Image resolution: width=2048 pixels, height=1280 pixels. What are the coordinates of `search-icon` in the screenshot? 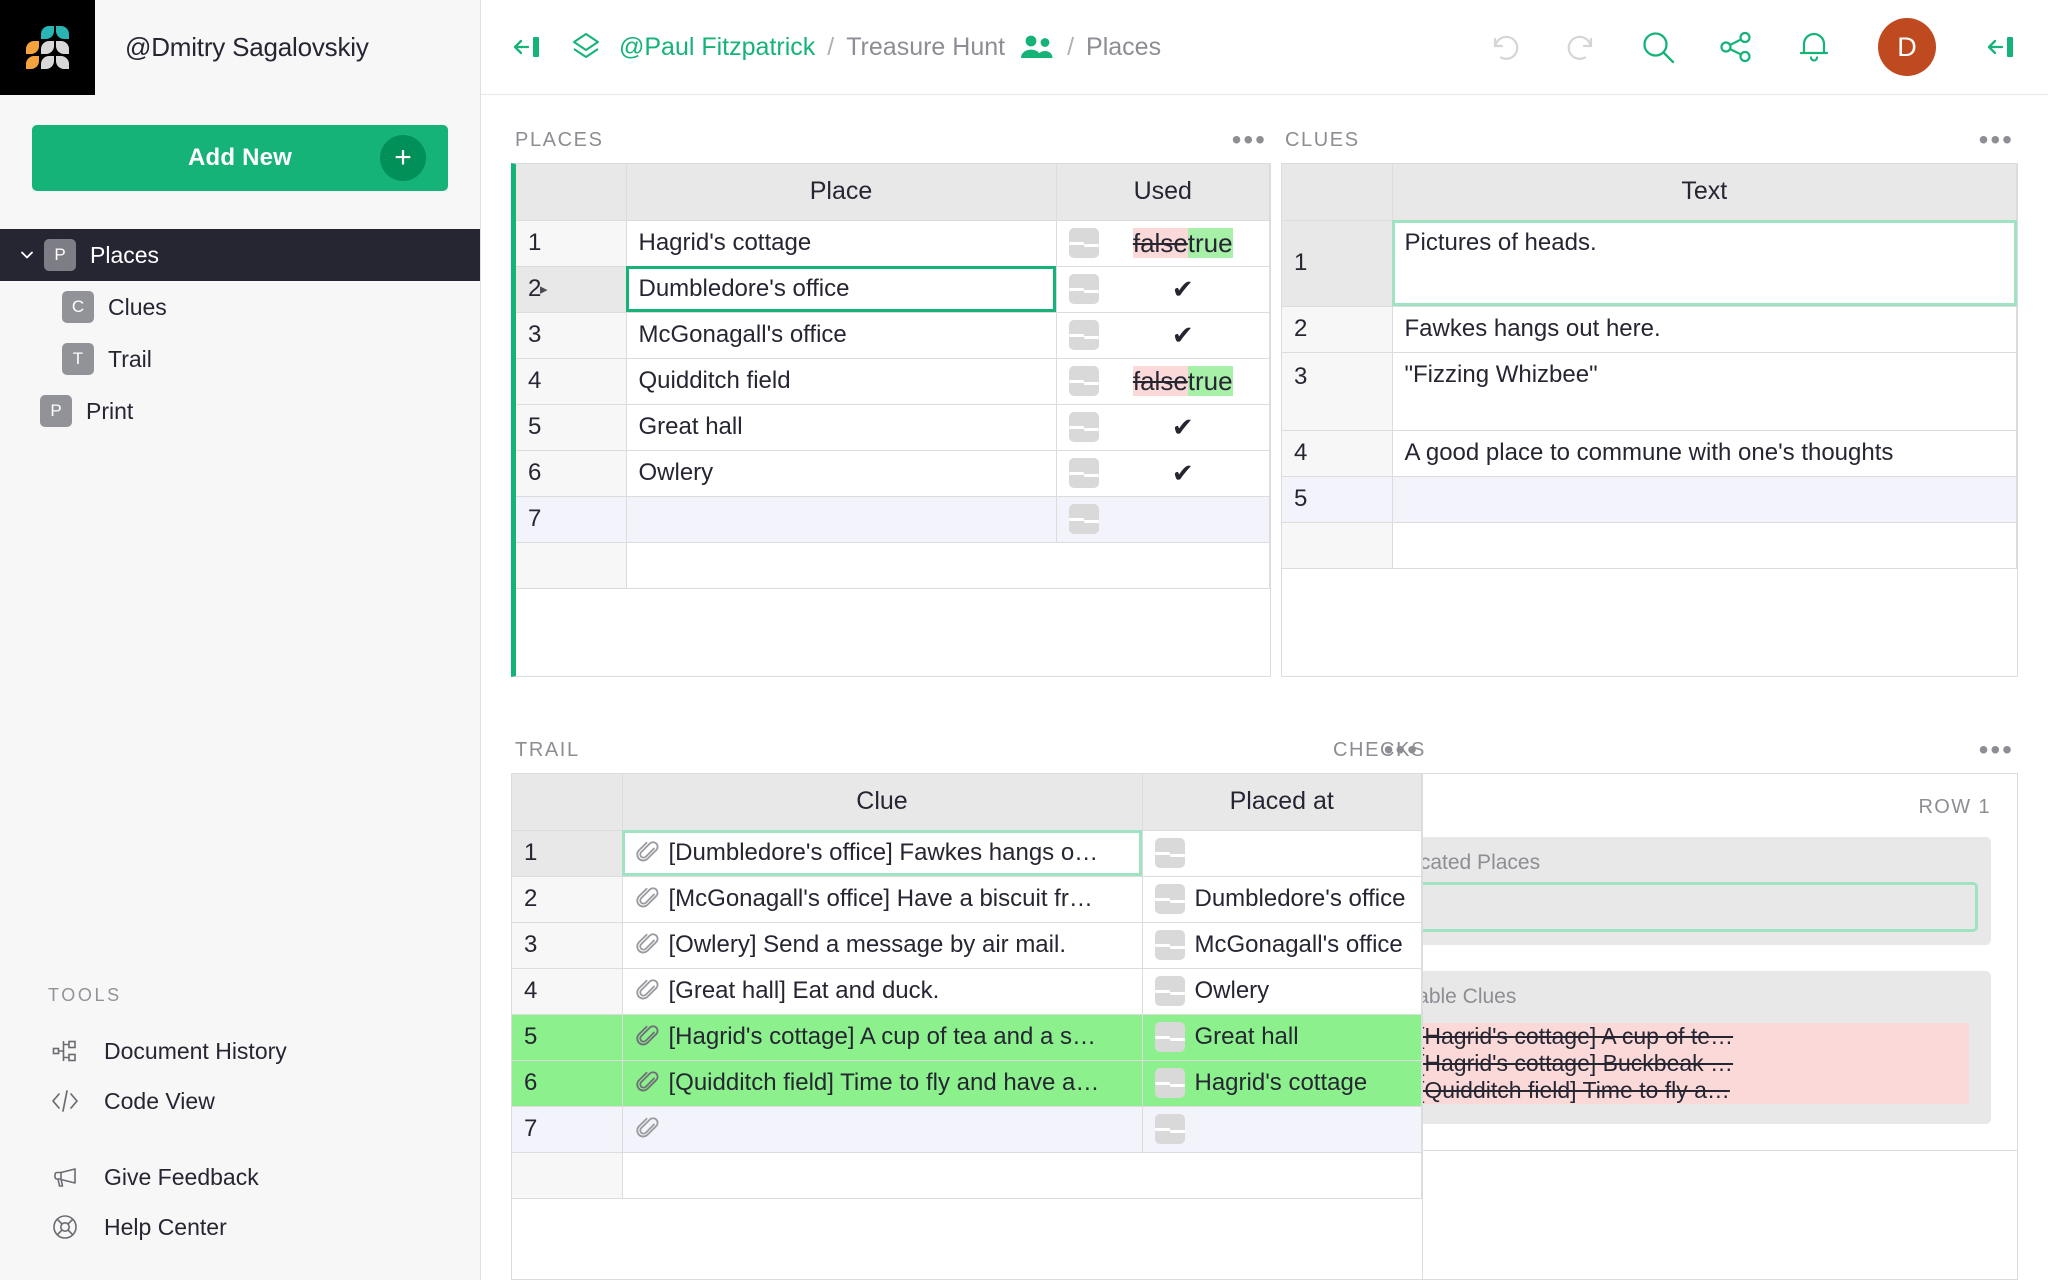 It's located at (1658, 47).